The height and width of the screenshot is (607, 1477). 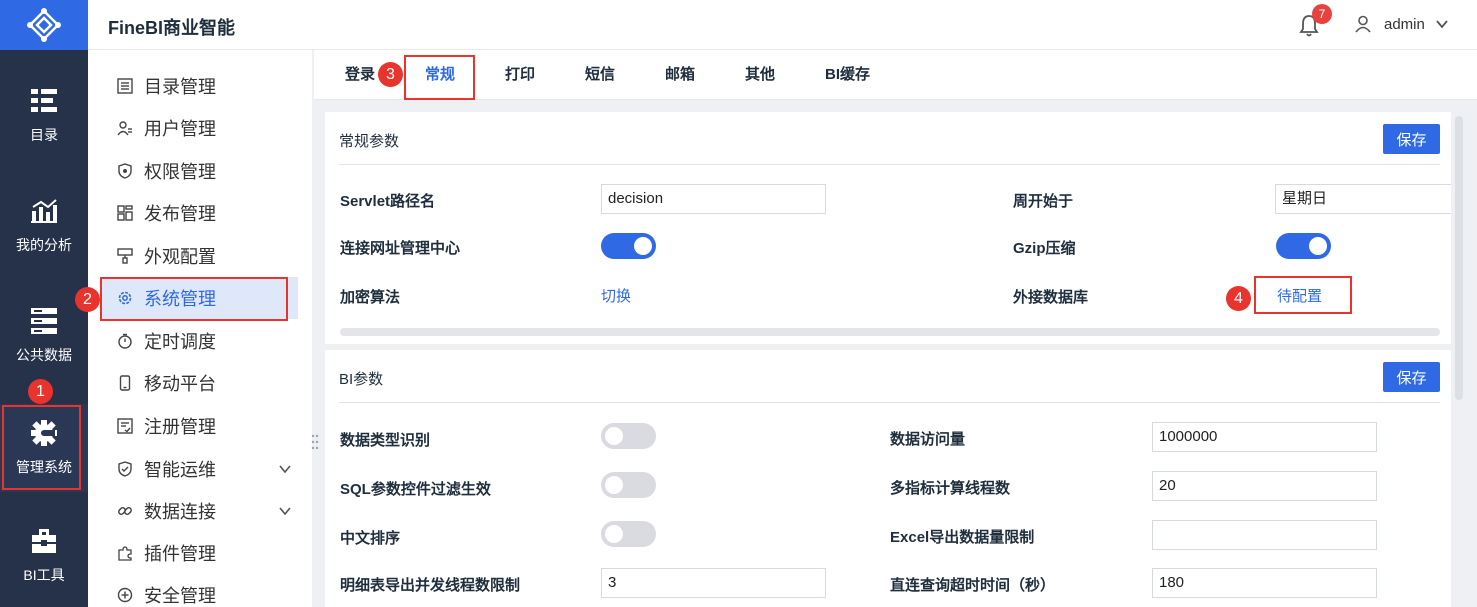 I want to click on tab-login: 登录, so click(x=360, y=75).